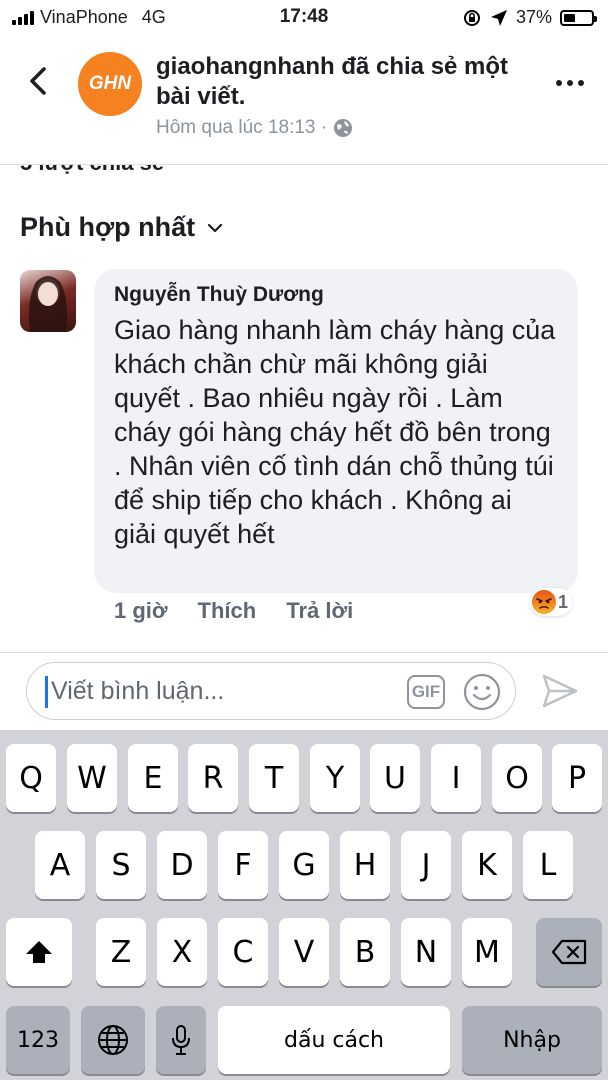 The image size is (608, 1080). I want to click on comment-time: 1 giờ, so click(141, 610).